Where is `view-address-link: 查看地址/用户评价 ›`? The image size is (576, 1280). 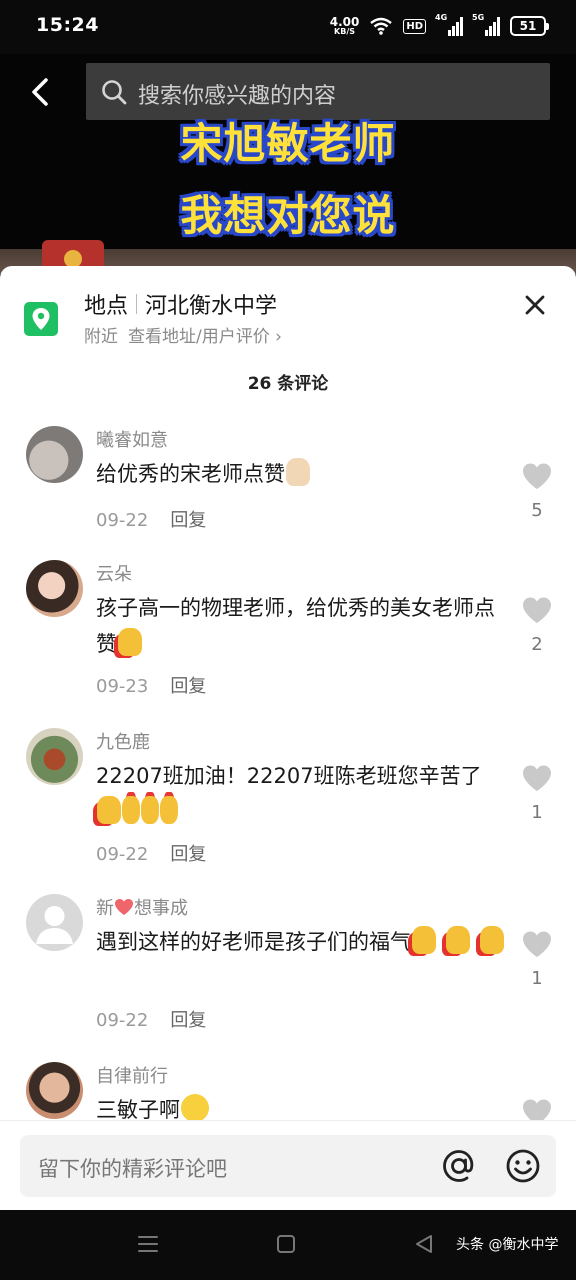 view-address-link: 查看地址/用户评价 › is located at coordinates (205, 337).